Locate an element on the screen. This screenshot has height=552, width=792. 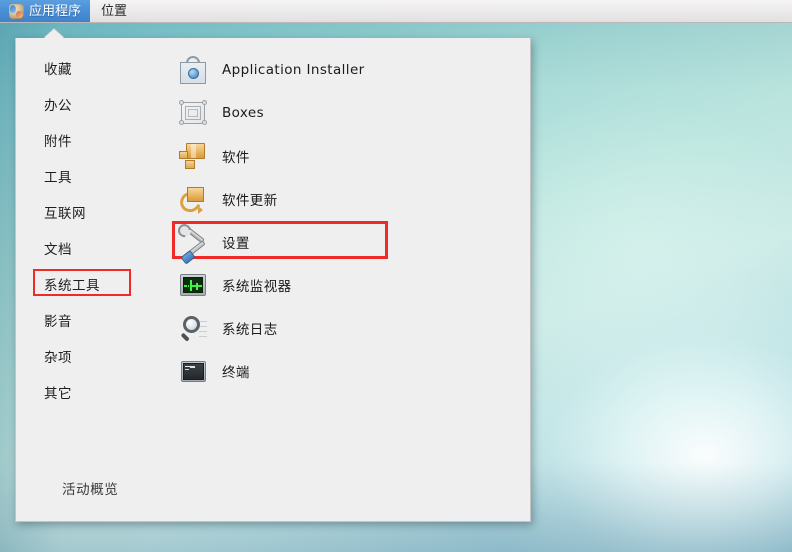
category-label: 其它 is located at coordinates (58, 394).